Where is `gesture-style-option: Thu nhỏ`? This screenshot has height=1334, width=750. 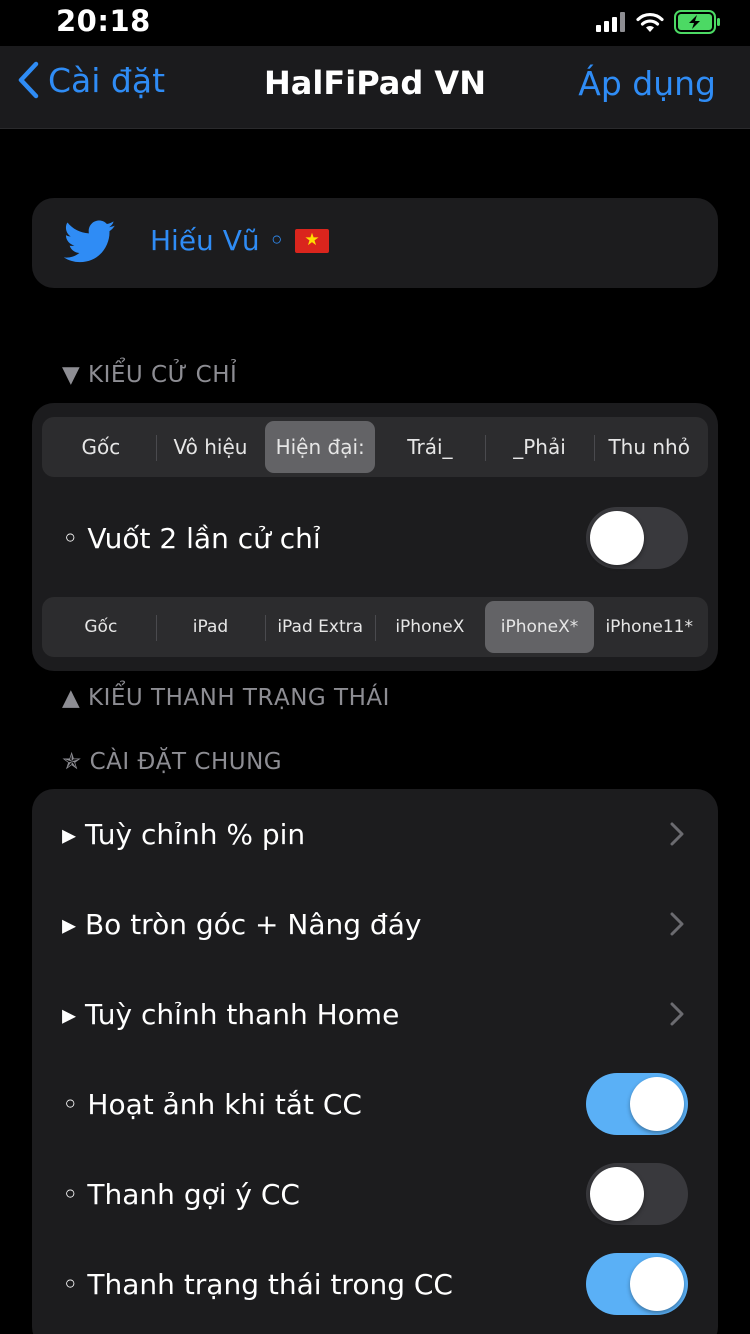
gesture-style-option: Thu nhỏ is located at coordinates (649, 447).